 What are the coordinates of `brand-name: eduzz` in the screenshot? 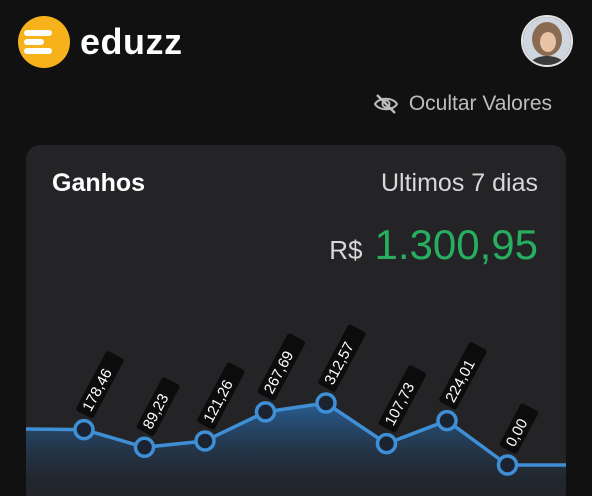 It's located at (131, 41).